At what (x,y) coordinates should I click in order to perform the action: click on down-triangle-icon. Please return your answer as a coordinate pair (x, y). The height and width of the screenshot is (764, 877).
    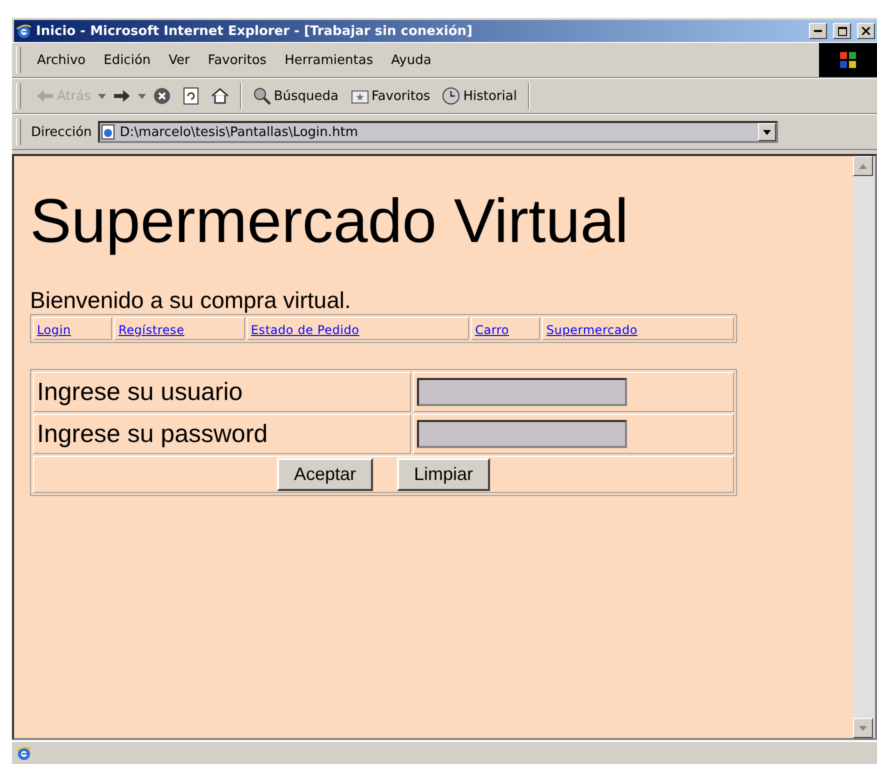
    Looking at the image, I should click on (863, 728).